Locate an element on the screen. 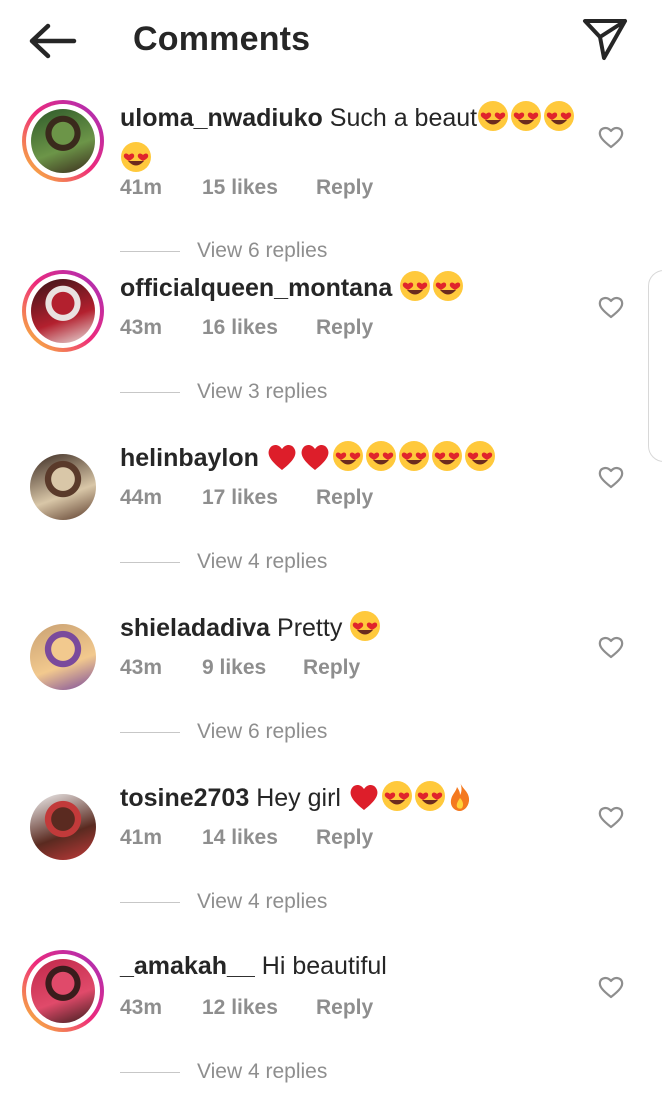 The height and width of the screenshot is (1116, 662). comment-username: tosine2703 is located at coordinates (184, 798).